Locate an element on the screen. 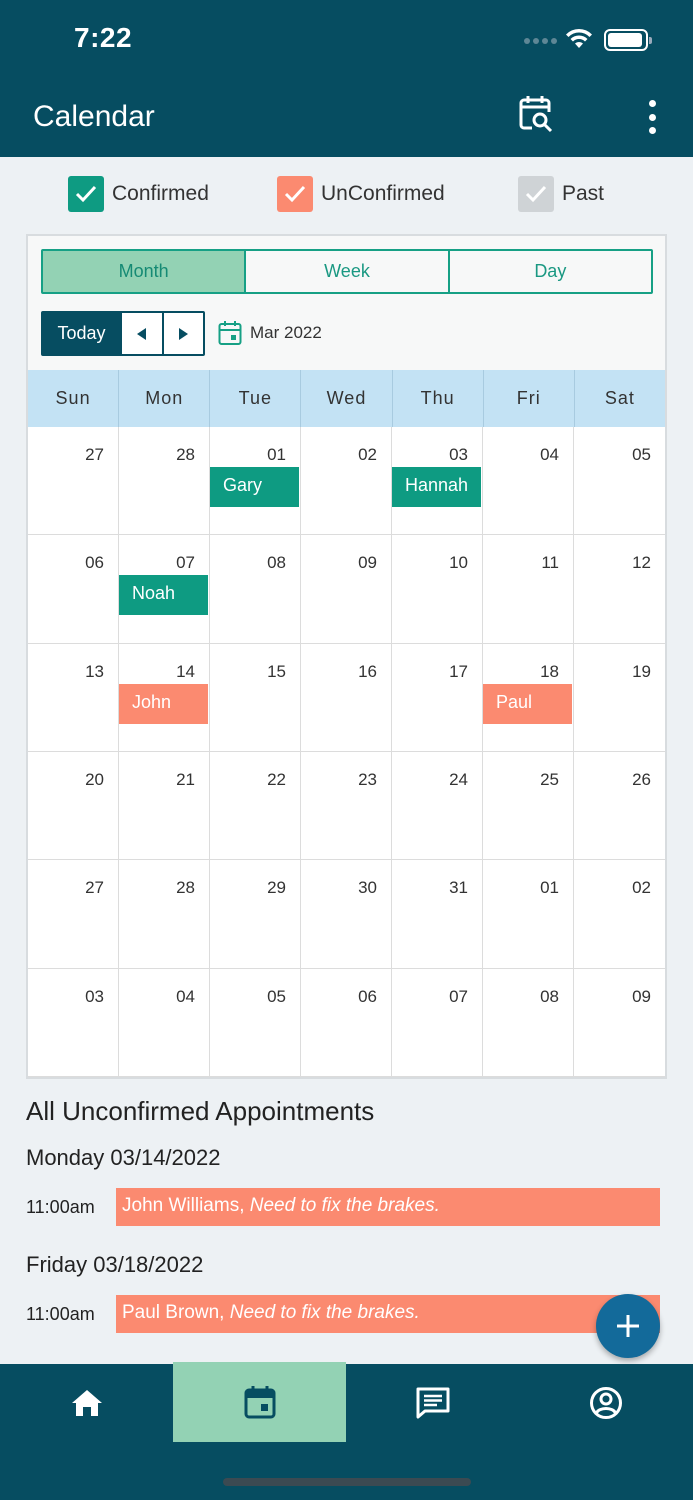  view-switcher: Month Week Day is located at coordinates (347, 271).